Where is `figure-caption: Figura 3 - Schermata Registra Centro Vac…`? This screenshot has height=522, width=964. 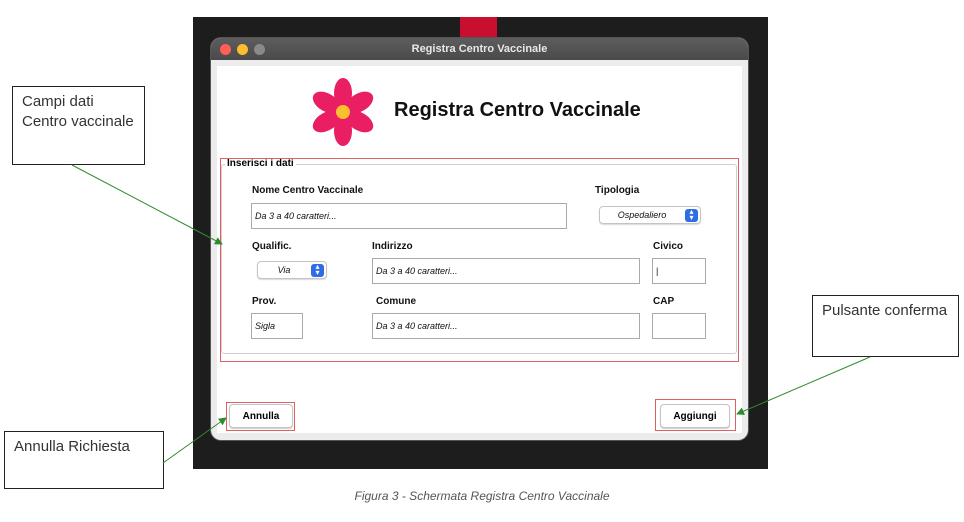
figure-caption: Figura 3 - Schermata Registra Centro Vac… is located at coordinates (482, 496).